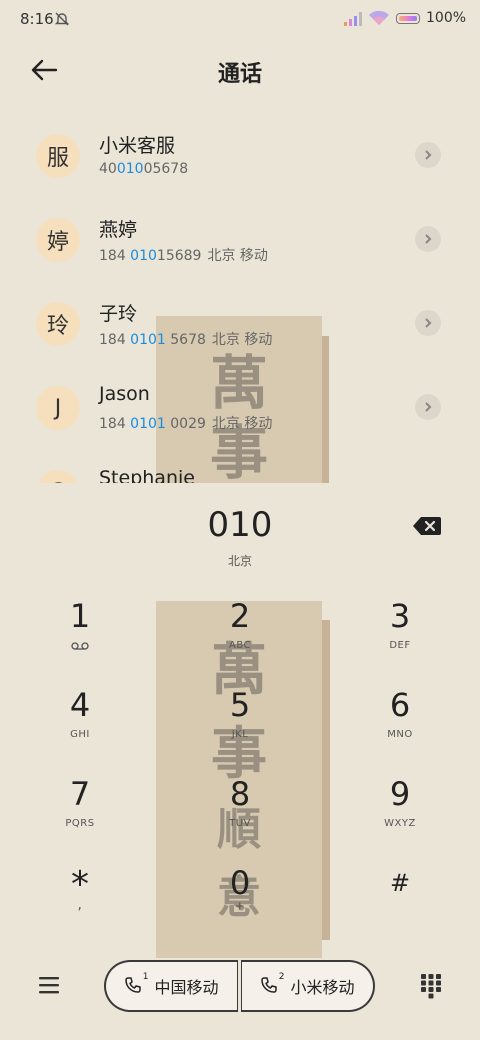 This screenshot has width=480, height=1040. What do you see at coordinates (446, 18) in the screenshot?
I see `battery-percent: 100%` at bounding box center [446, 18].